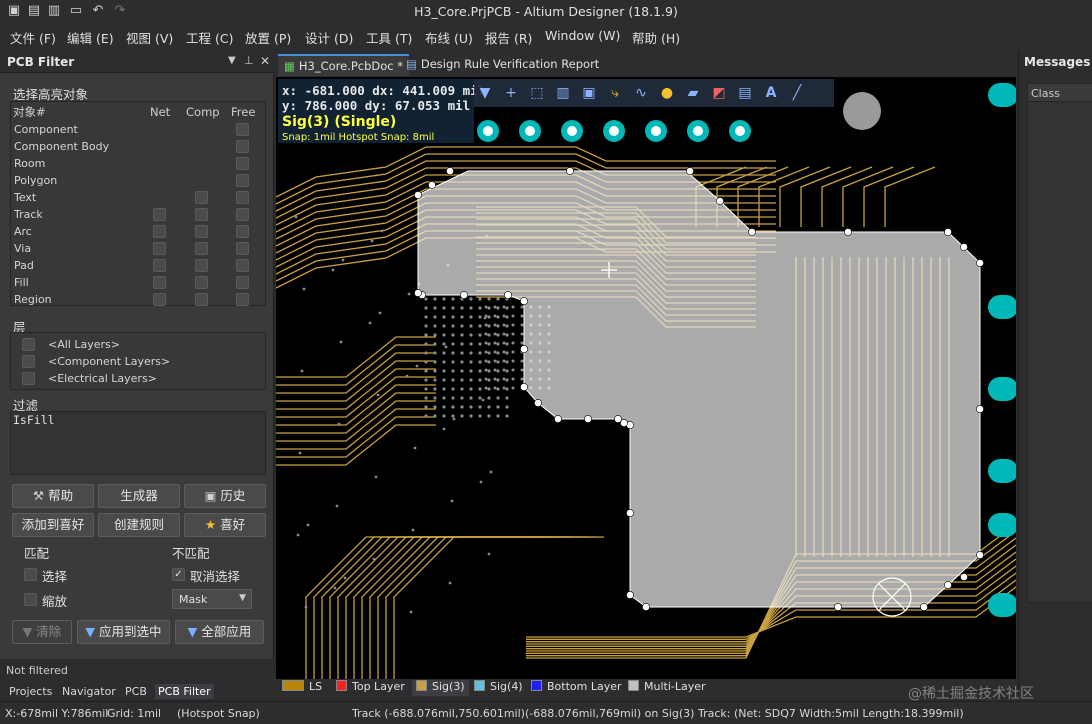 This screenshot has width=1092, height=724. I want to click on line-icon: ╱, so click(797, 93).